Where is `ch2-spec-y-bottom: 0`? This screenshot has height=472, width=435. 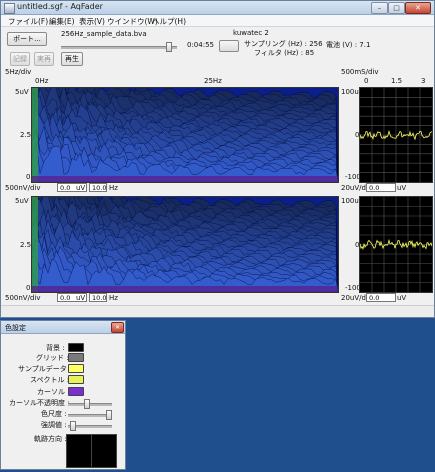
ch2-spec-y-bottom: 0 is located at coordinates (28, 288).